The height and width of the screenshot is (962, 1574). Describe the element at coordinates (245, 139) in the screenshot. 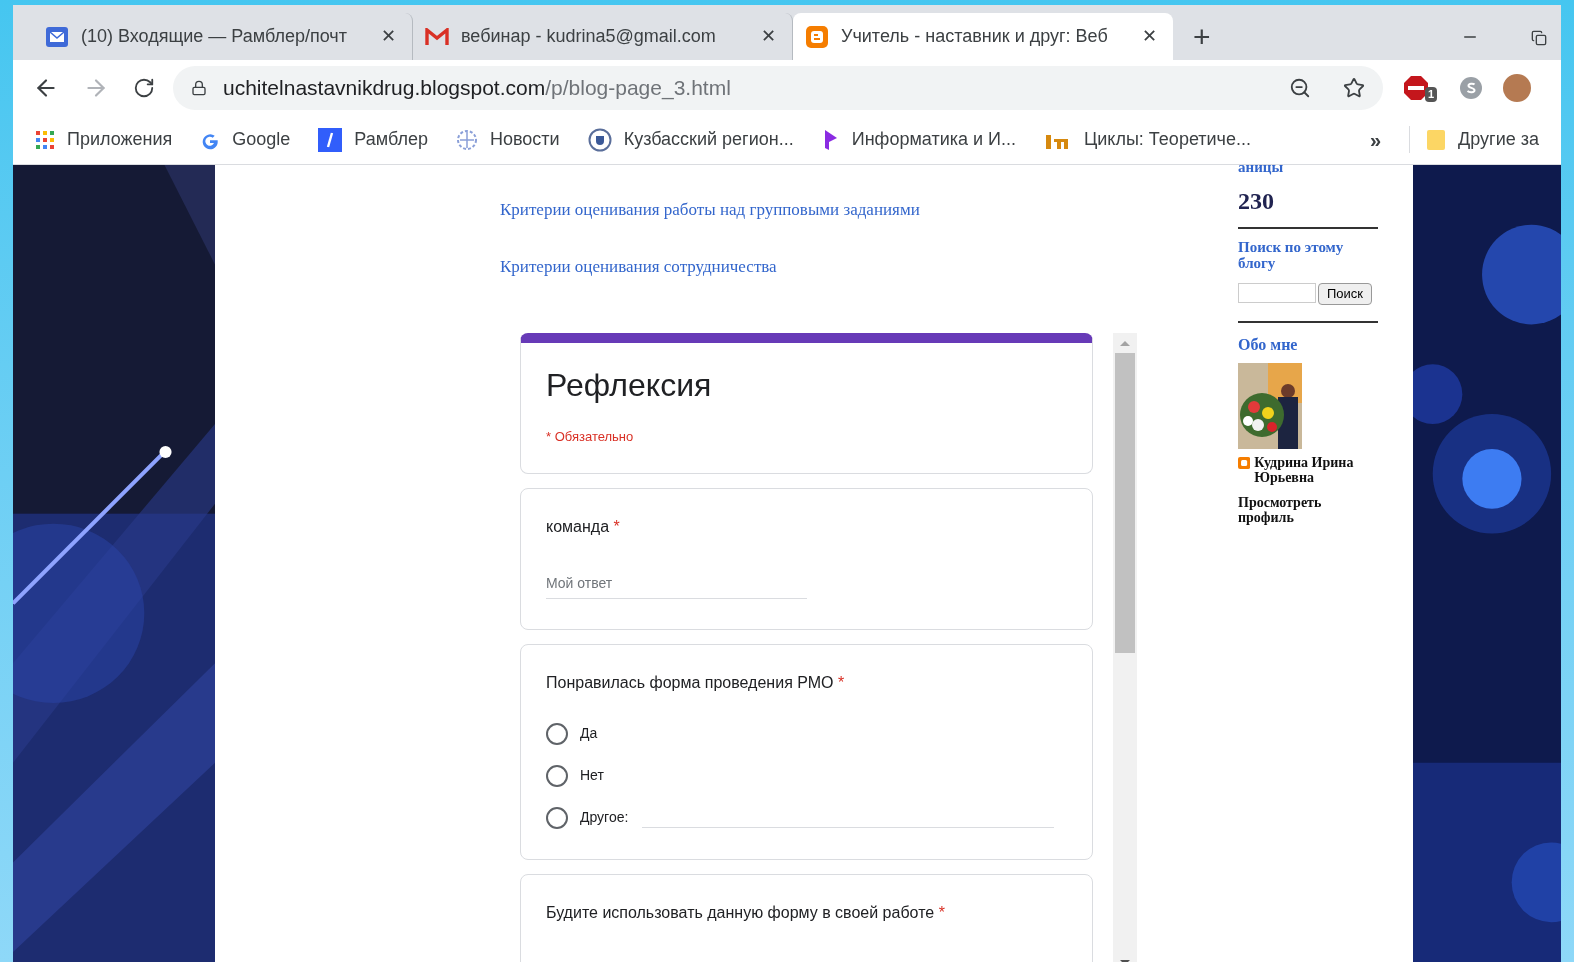

I see `bookmark-item: Google` at that location.